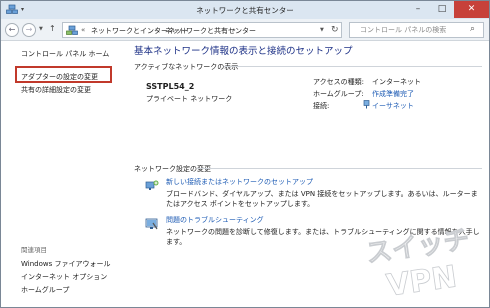 This screenshot has height=308, width=490. Describe the element at coordinates (210, 31) in the screenshot. I see `breadcrumb-network-sharing-center: ネットワークと共有センター` at that location.